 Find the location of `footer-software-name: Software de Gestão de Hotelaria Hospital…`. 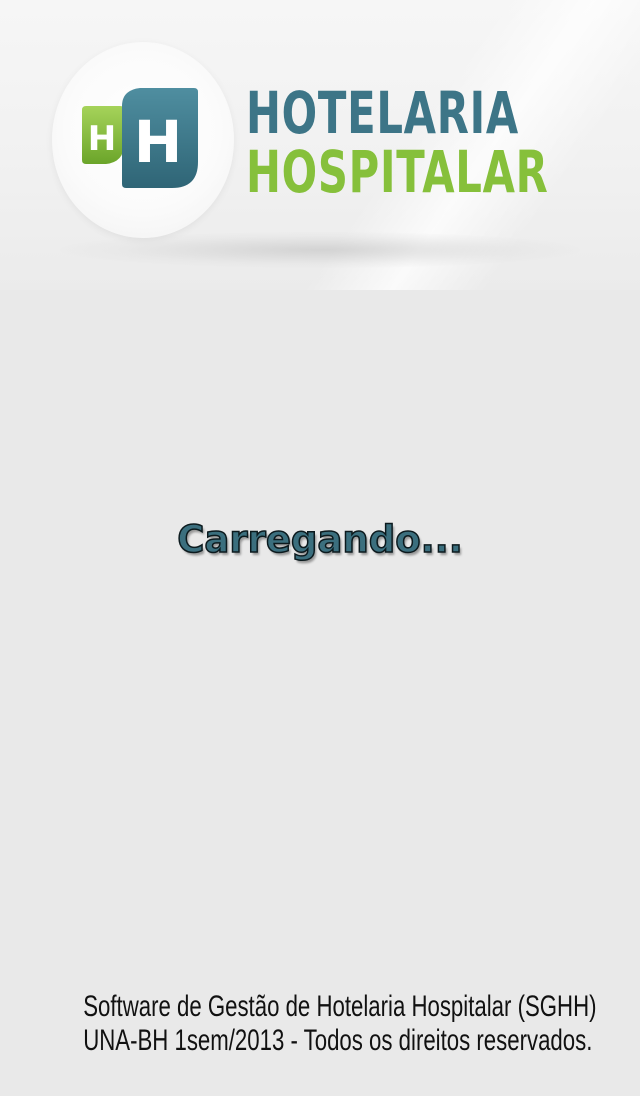

footer-software-name: Software de Gestão de Hotelaria Hospital… is located at coordinates (340, 1006).